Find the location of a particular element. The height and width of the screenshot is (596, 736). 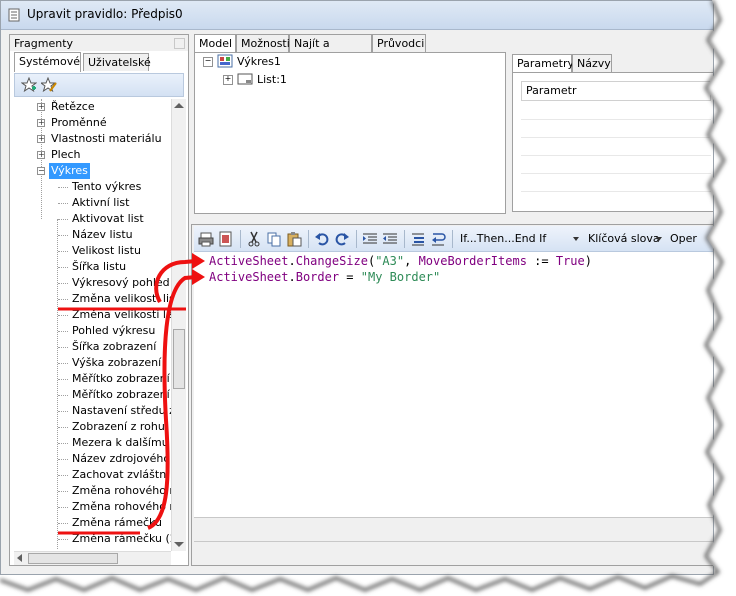

horizontal-splitter is located at coordinates (452, 220).